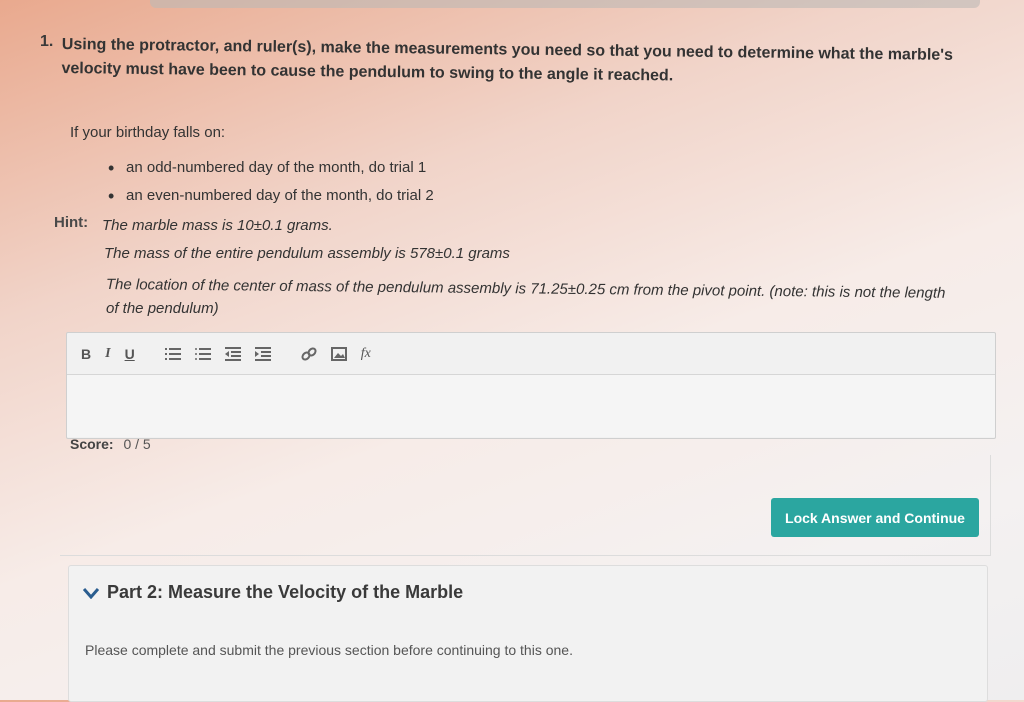  I want to click on outdent-icon, so click(232, 353).